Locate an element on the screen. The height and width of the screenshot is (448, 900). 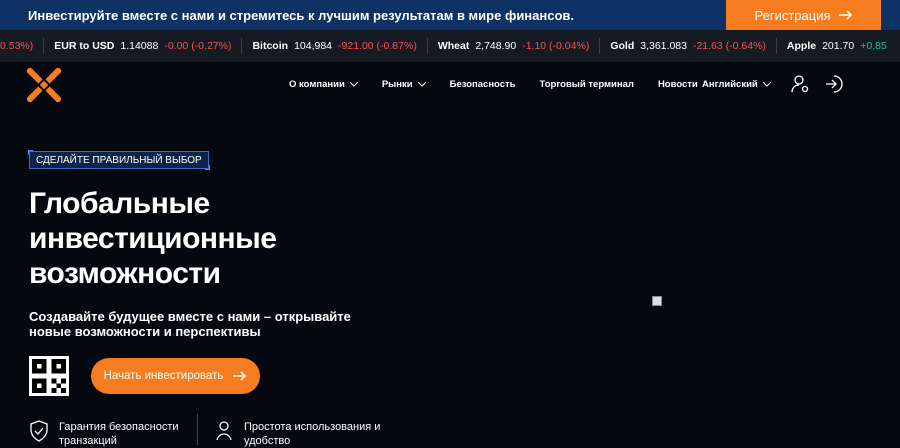
ticker-item: 0.53%) is located at coordinates (22, 46).